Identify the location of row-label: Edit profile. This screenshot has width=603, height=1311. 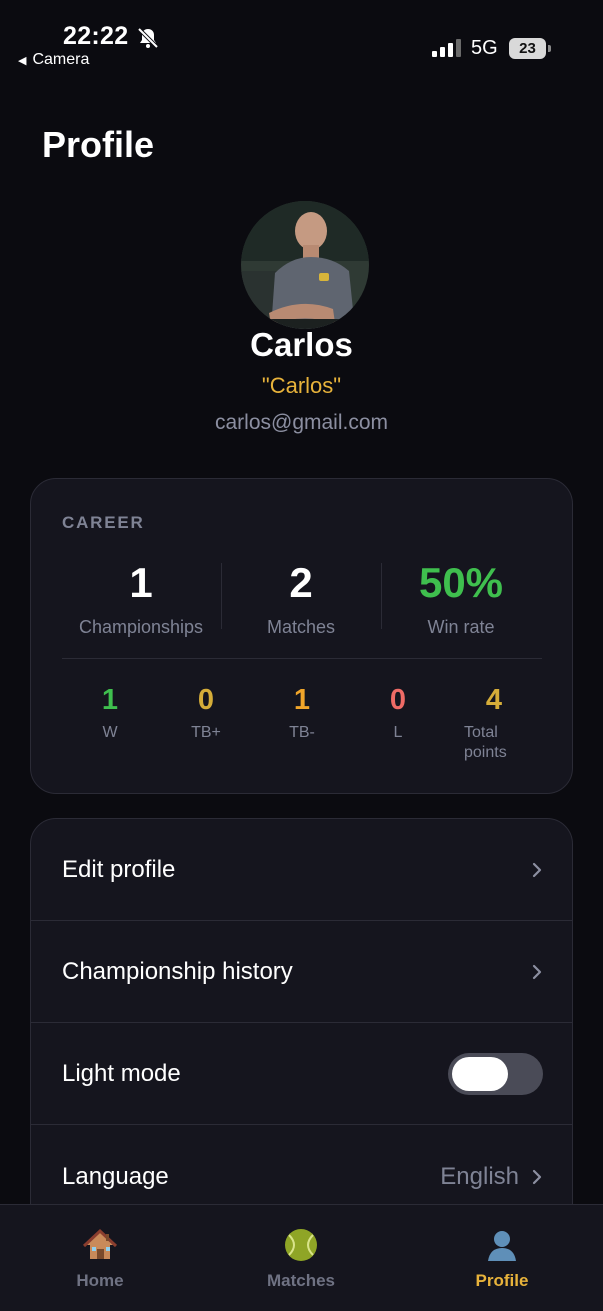
(119, 869).